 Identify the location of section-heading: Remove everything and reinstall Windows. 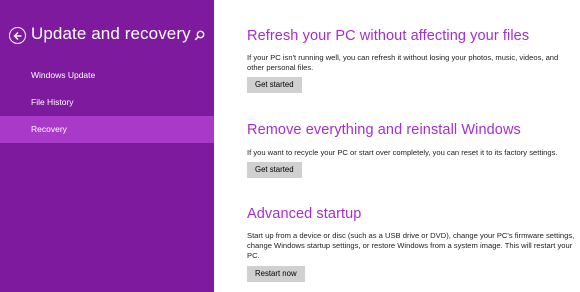
(384, 130).